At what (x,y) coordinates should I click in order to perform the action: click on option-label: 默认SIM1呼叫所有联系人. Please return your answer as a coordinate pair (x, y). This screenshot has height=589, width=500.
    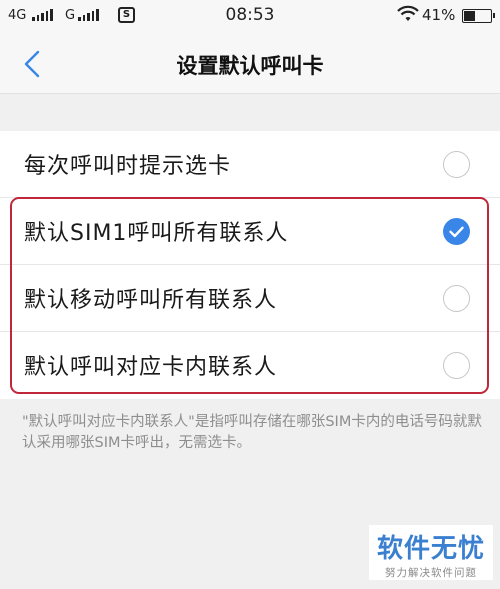
    Looking at the image, I should click on (156, 233).